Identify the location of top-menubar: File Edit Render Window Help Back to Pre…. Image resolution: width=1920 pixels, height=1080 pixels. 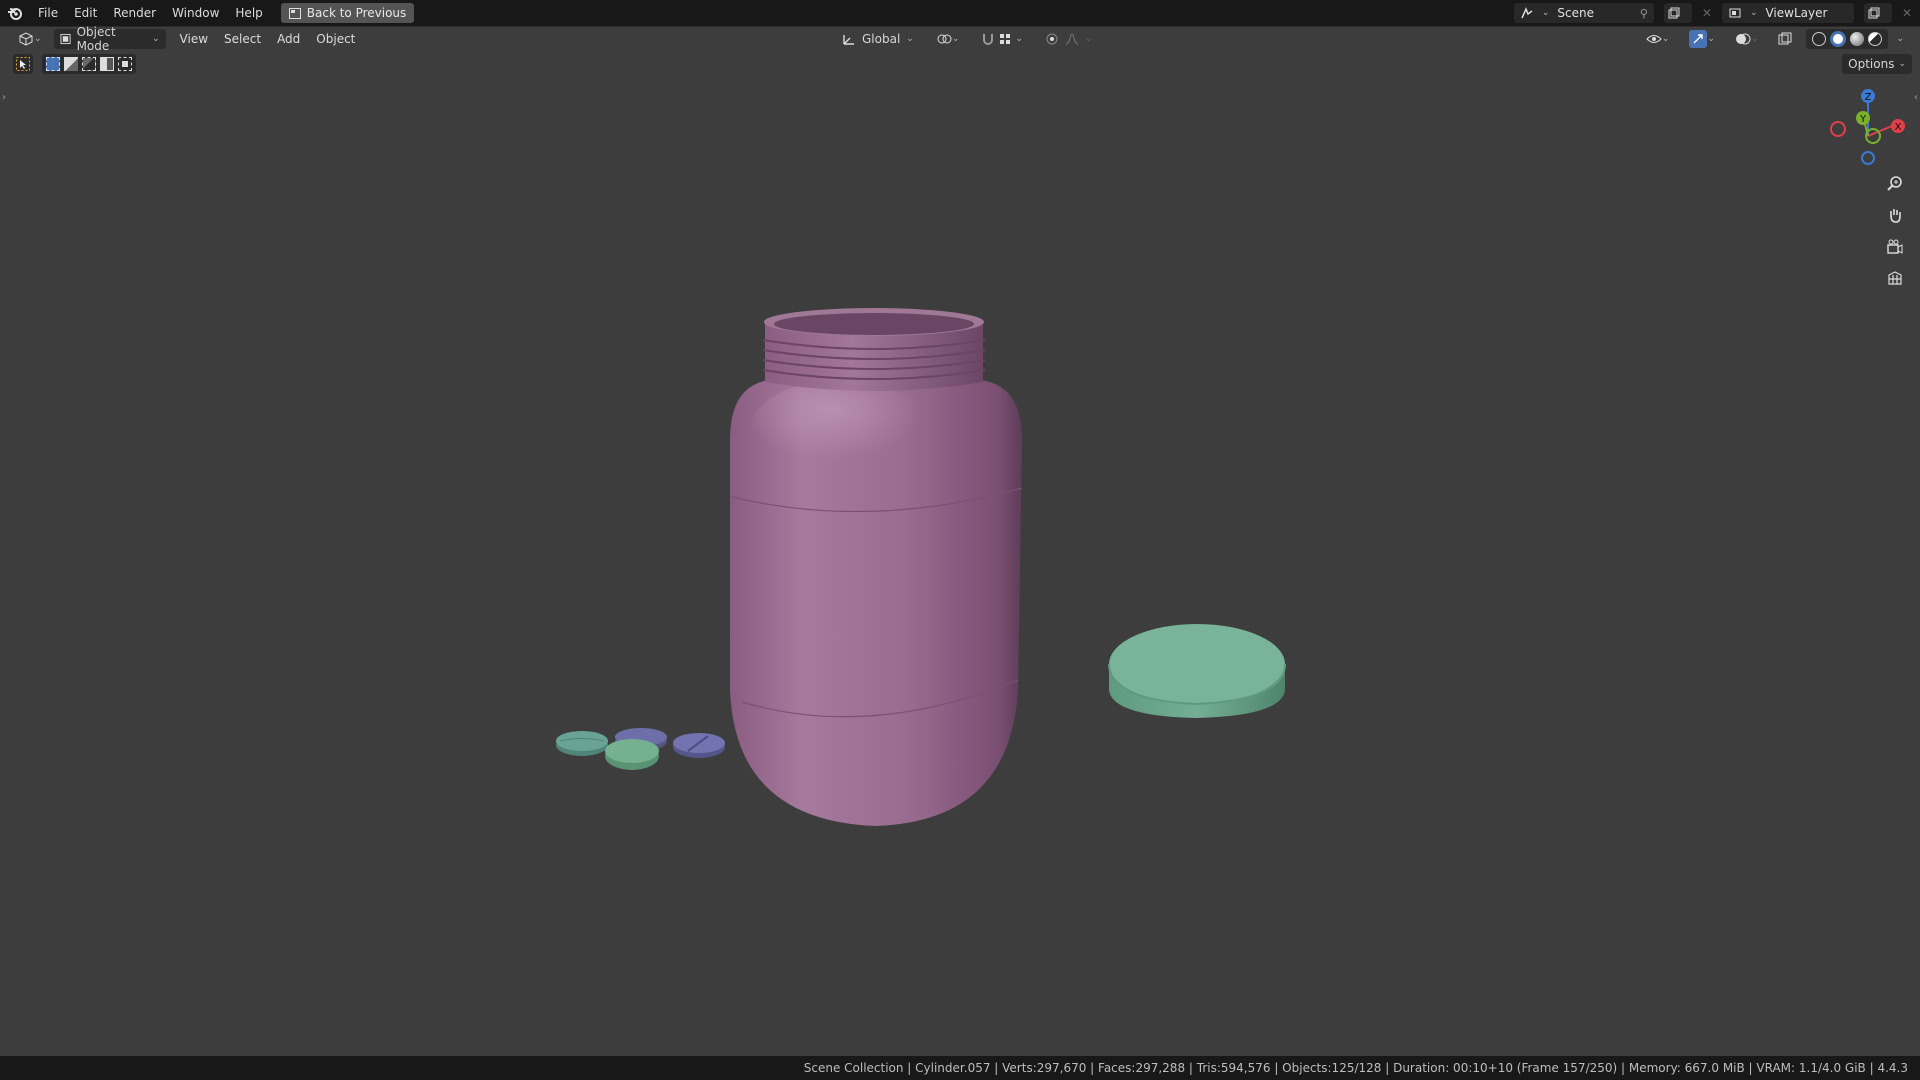
(960, 13).